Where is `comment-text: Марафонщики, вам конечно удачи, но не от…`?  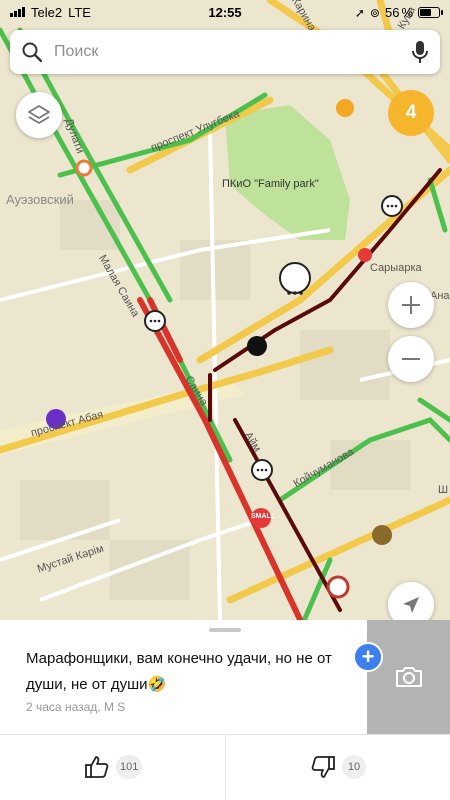
comment-text: Марафонщики, вам конечно удачи, но не от… is located at coordinates (179, 671).